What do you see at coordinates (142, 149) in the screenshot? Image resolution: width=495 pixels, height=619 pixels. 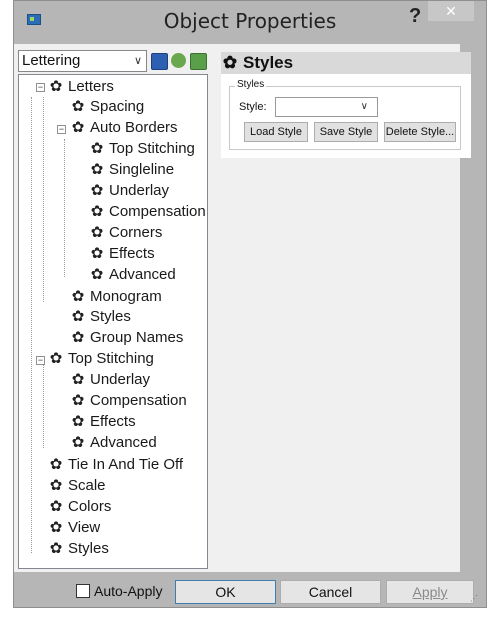 I see `tree-item-top-stitching: ✿ Top Stitching` at bounding box center [142, 149].